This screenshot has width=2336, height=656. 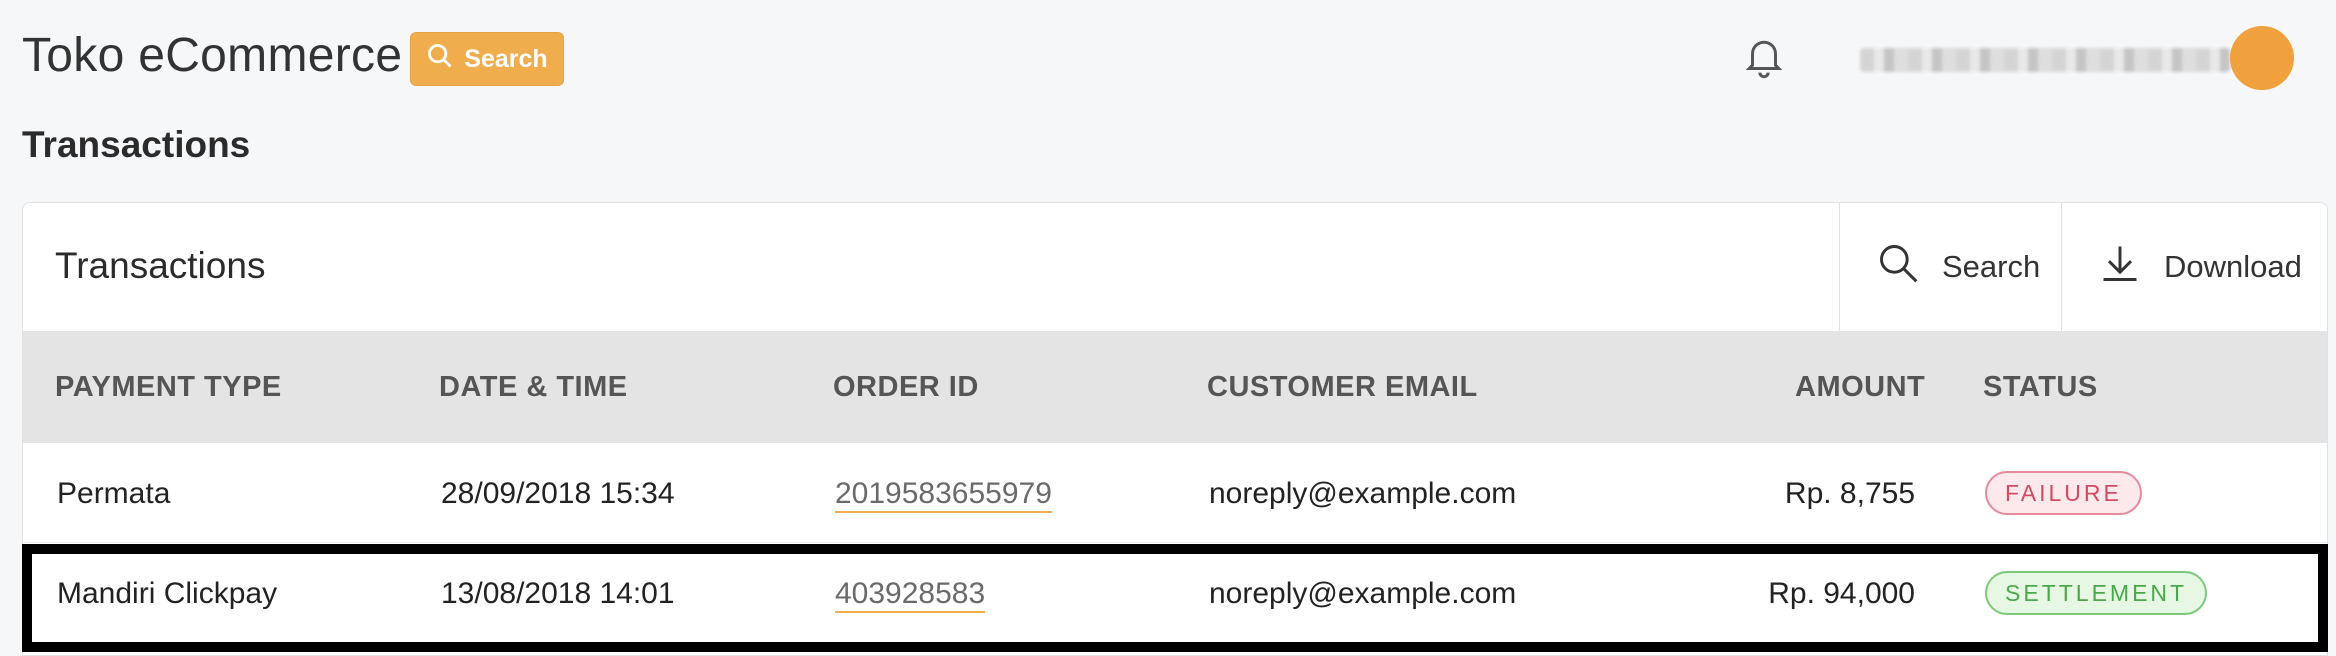 What do you see at coordinates (2040, 387) in the screenshot?
I see `column-header-status: STATUS` at bounding box center [2040, 387].